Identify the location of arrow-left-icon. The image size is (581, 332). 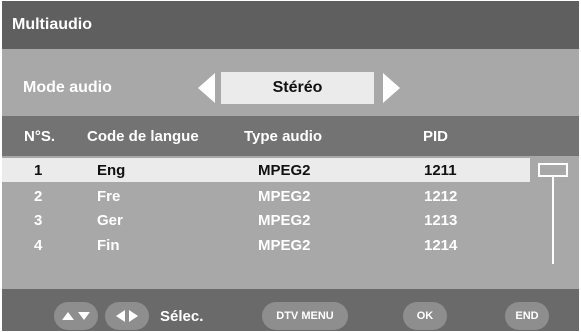
(206, 88).